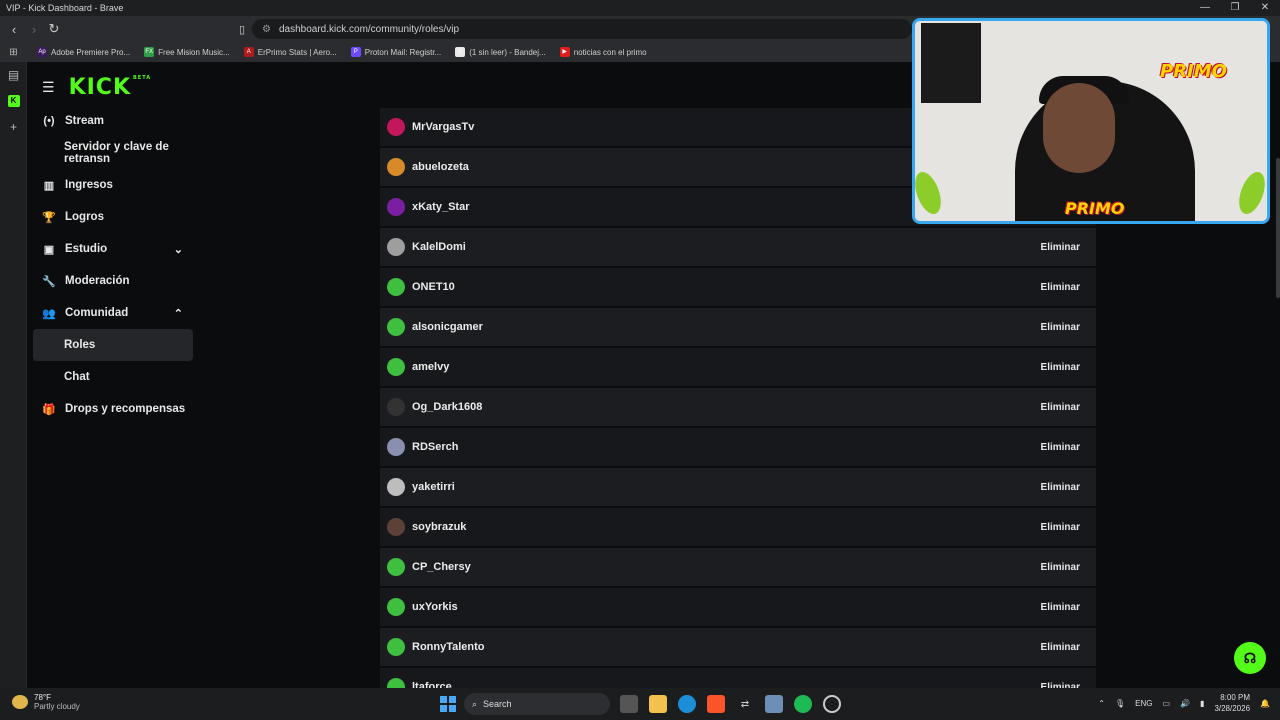  Describe the element at coordinates (1205, 8) in the screenshot. I see `minimize-button: —` at that location.